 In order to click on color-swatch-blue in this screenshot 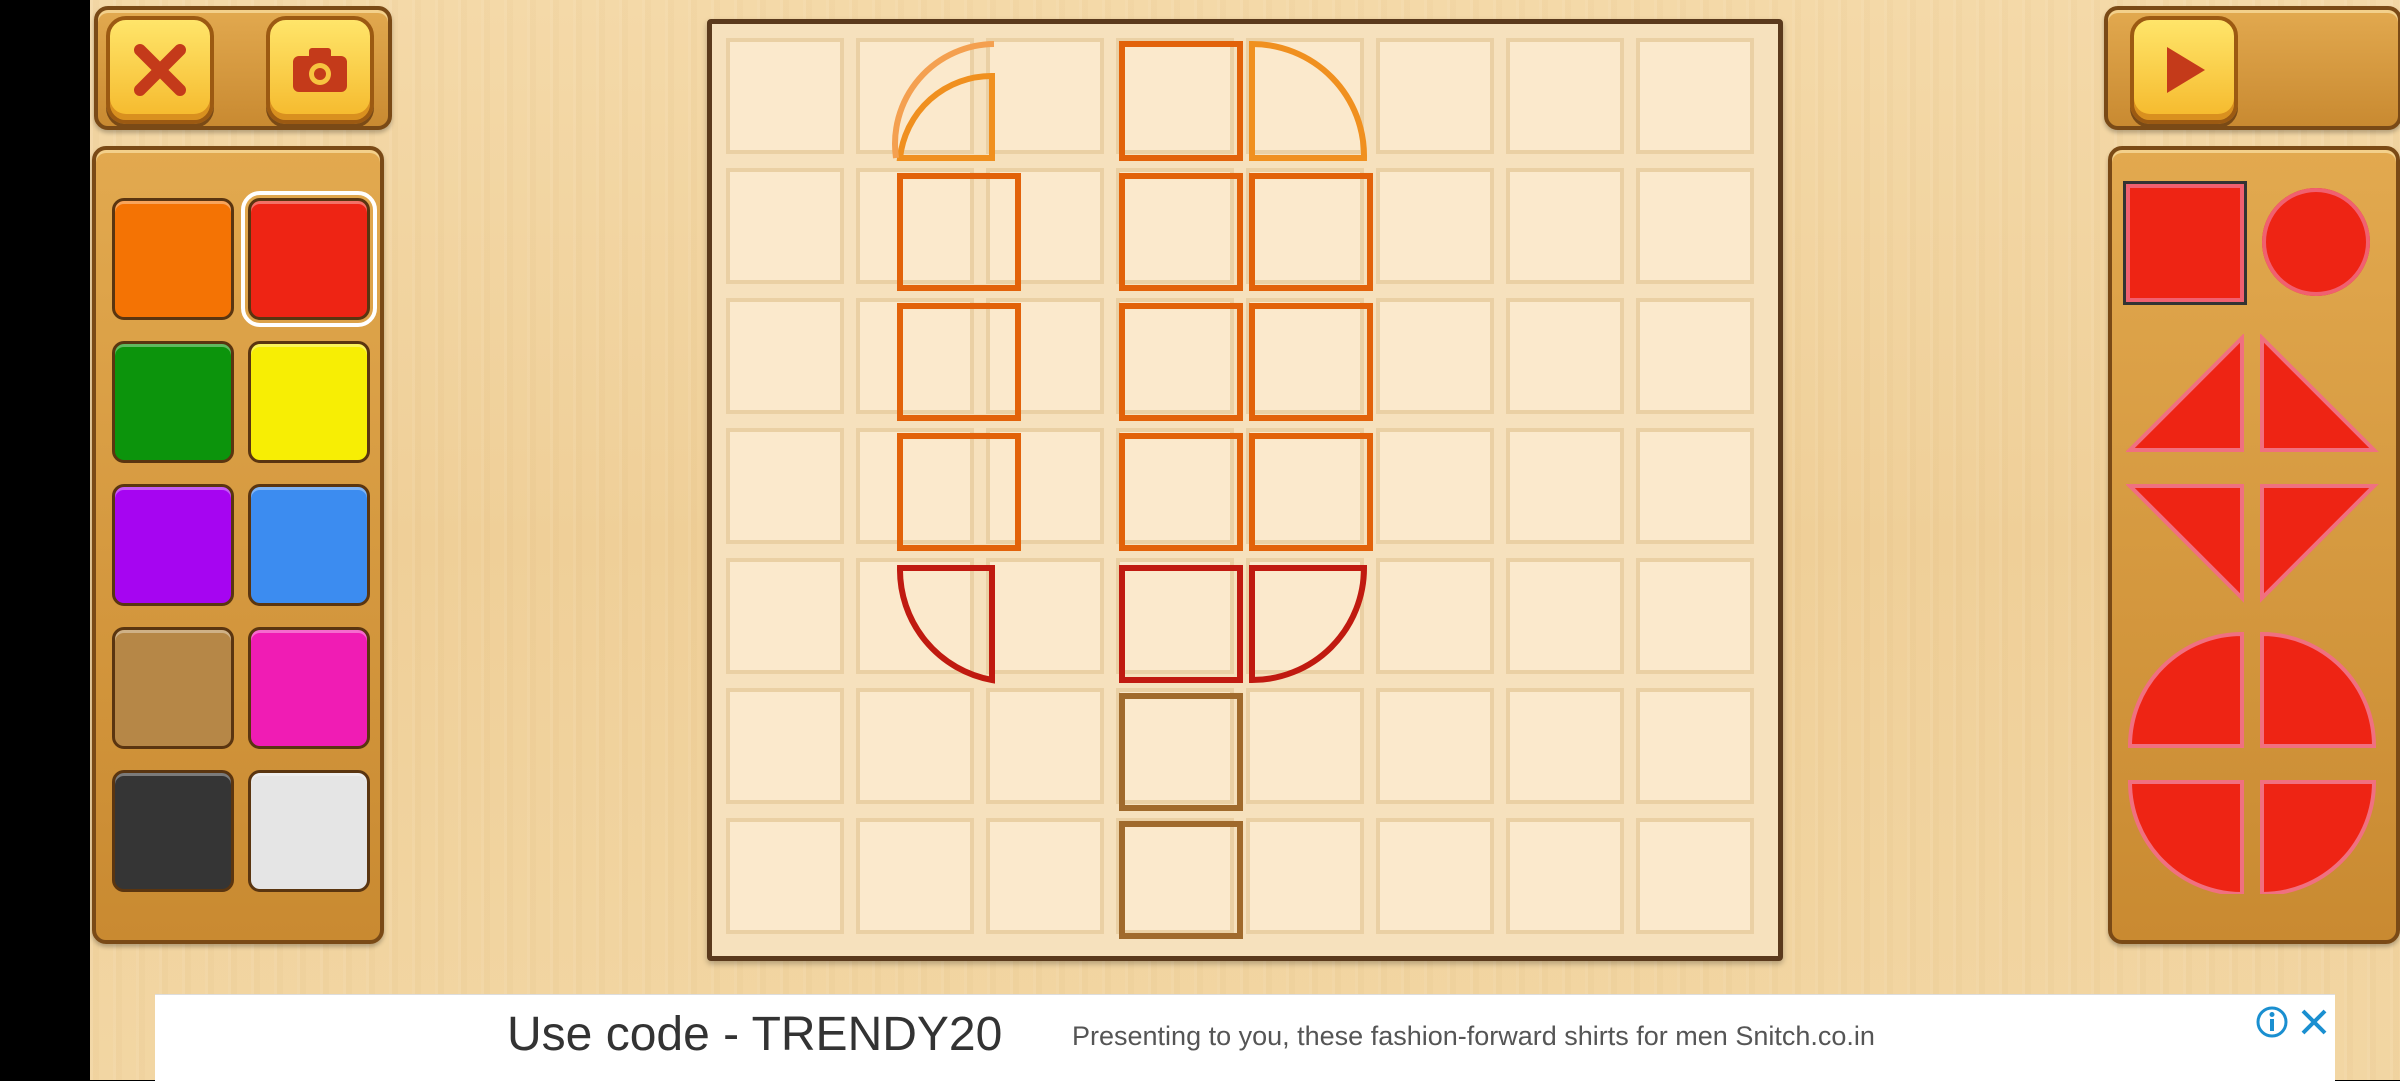, I will do `click(309, 545)`.